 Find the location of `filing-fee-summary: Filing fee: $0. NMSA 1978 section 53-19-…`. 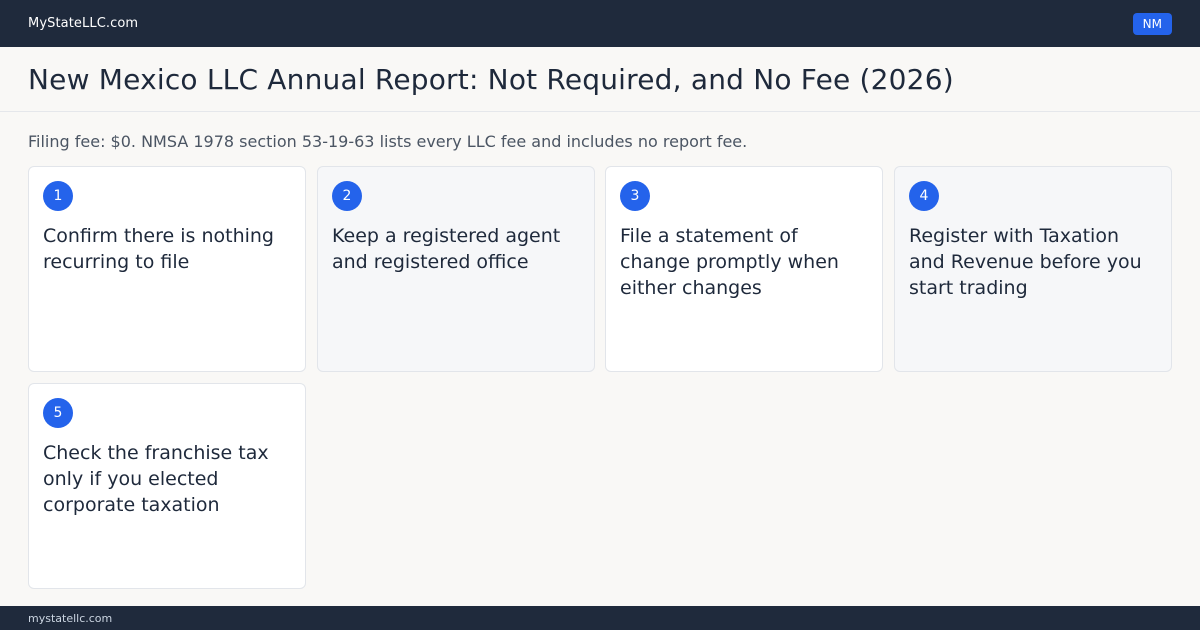

filing-fee-summary: Filing fee: $0. NMSA 1978 section 53-19-… is located at coordinates (388, 141).